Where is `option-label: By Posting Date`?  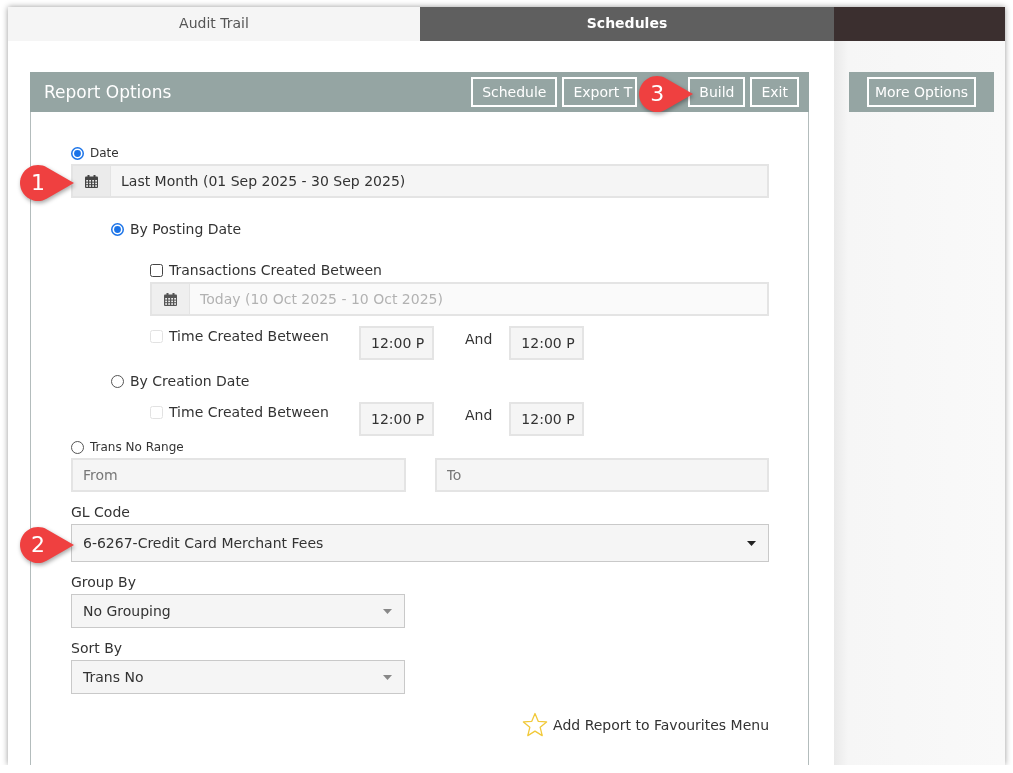 option-label: By Posting Date is located at coordinates (186, 229).